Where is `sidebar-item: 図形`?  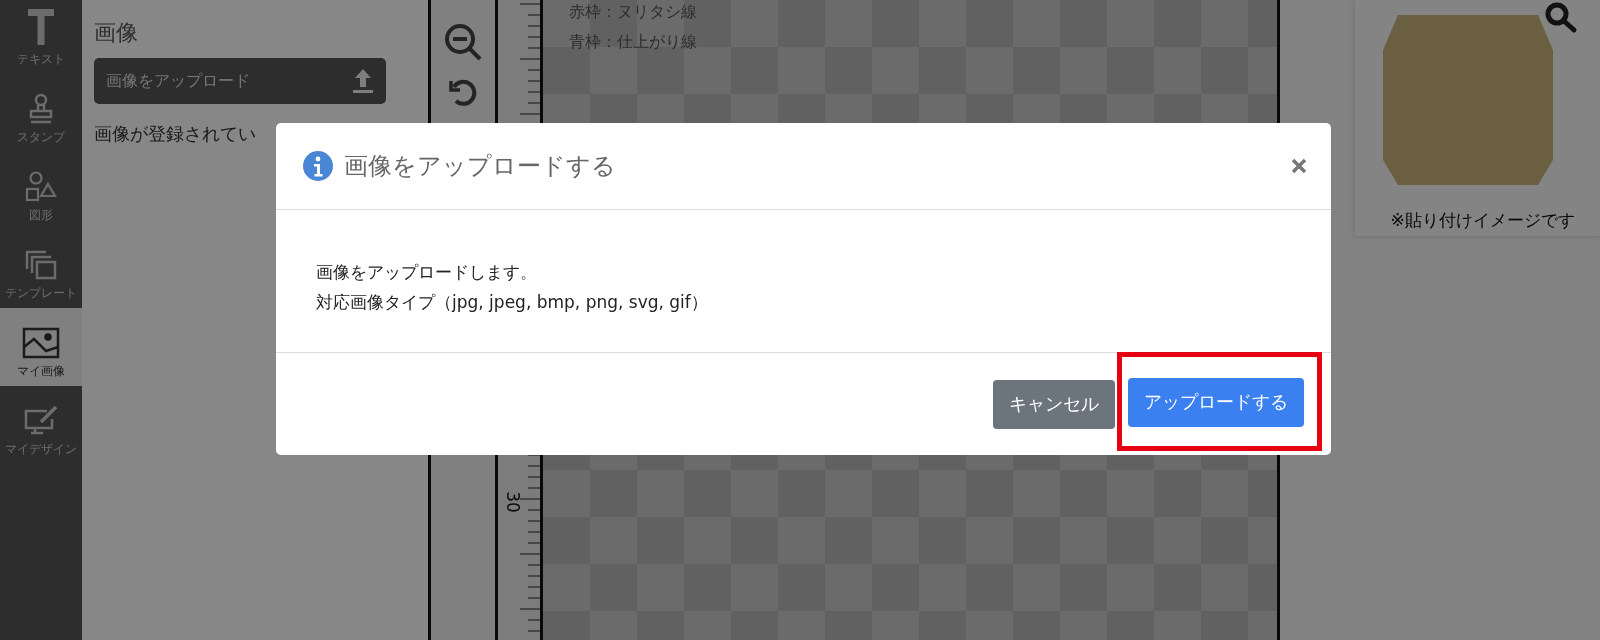 sidebar-item: 図形 is located at coordinates (41, 191).